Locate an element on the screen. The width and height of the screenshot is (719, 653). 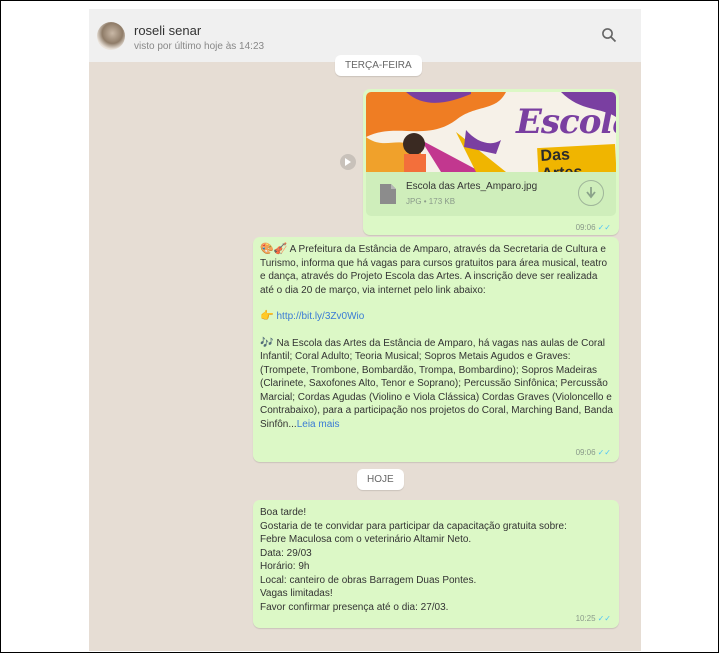
date-divider-tuesday: TERÇA-FEIRA is located at coordinates (378, 65).